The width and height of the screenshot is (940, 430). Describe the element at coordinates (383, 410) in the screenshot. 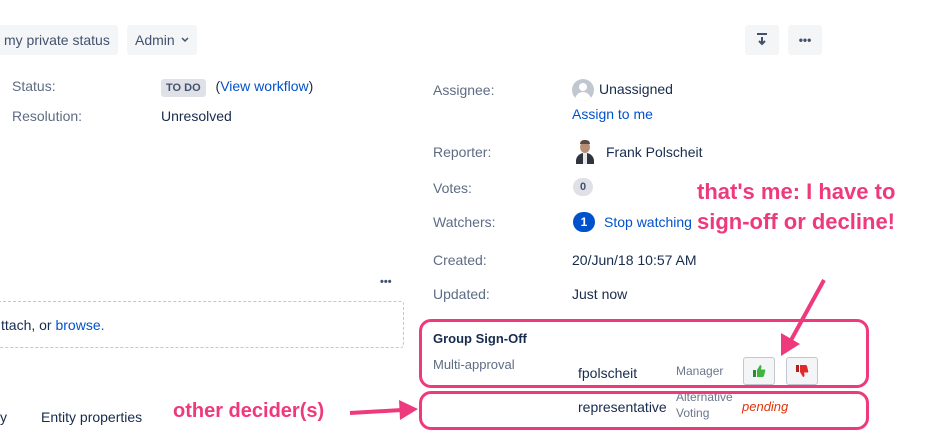

I see `arrow-to-other-decider-icon` at that location.